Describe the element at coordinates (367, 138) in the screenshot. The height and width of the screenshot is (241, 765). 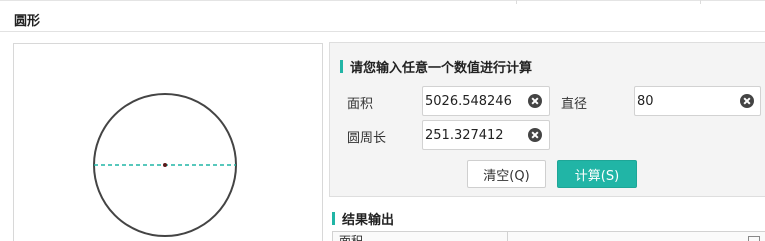
I see `circumference-label: 圆周长` at that location.